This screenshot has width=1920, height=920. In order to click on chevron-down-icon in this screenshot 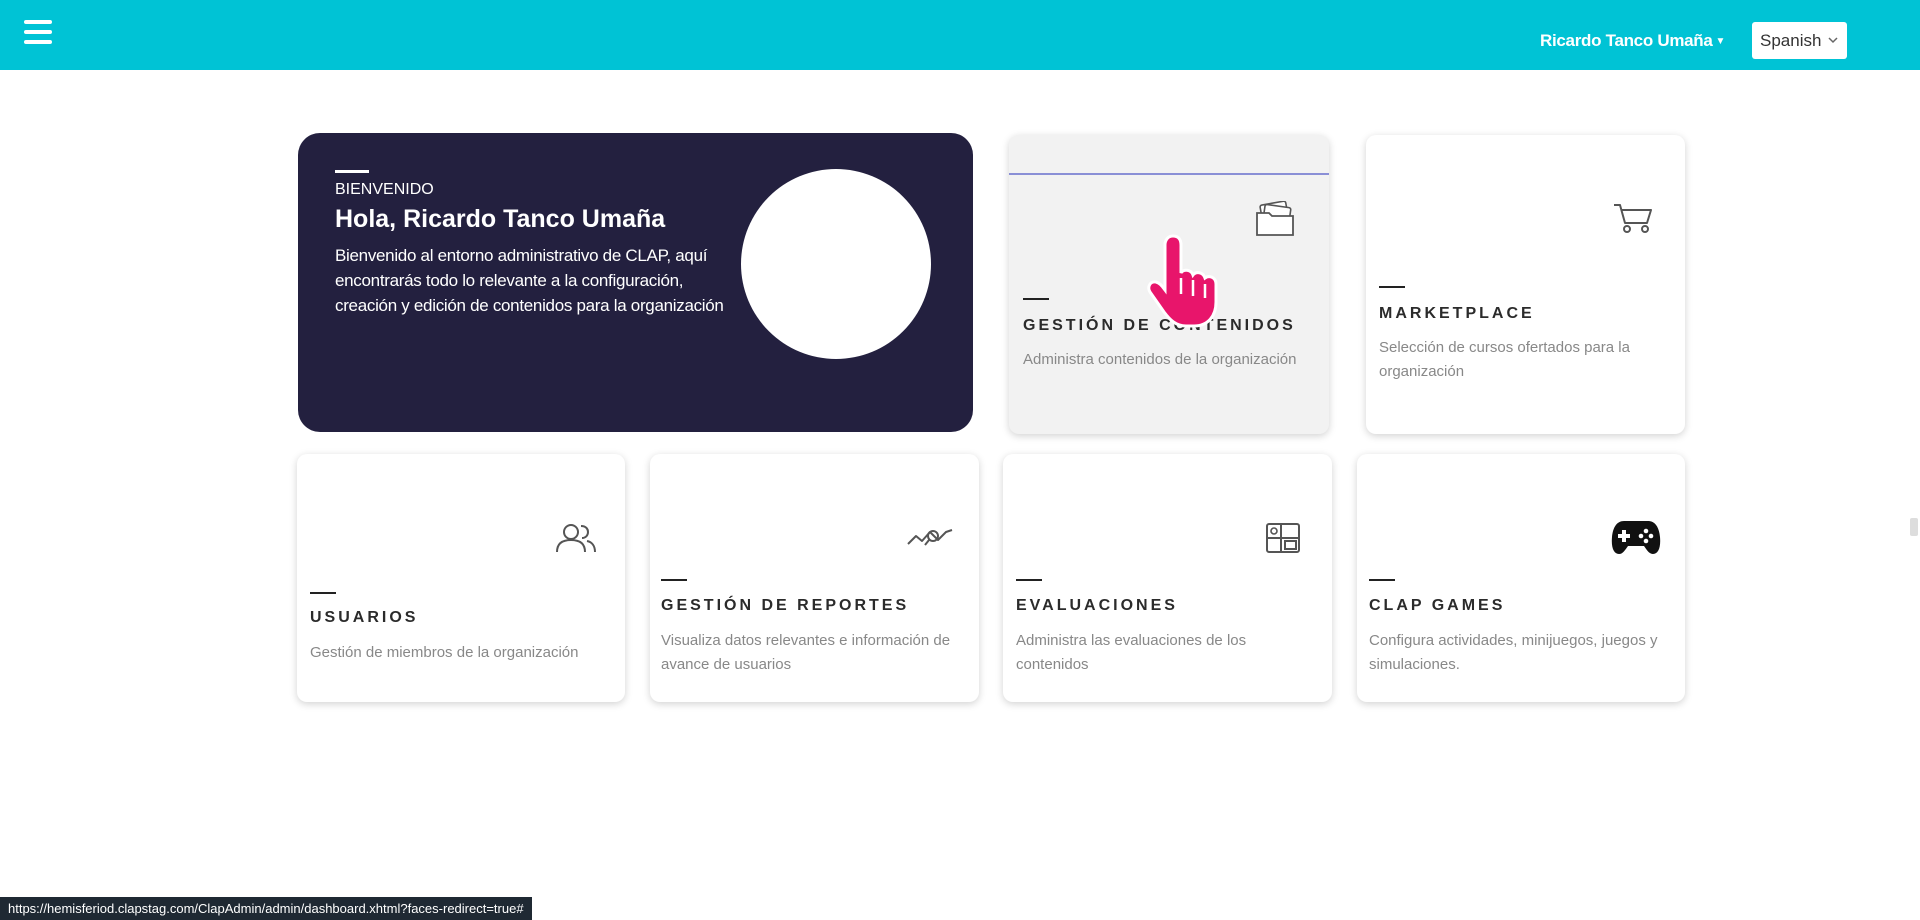, I will do `click(1833, 48)`.